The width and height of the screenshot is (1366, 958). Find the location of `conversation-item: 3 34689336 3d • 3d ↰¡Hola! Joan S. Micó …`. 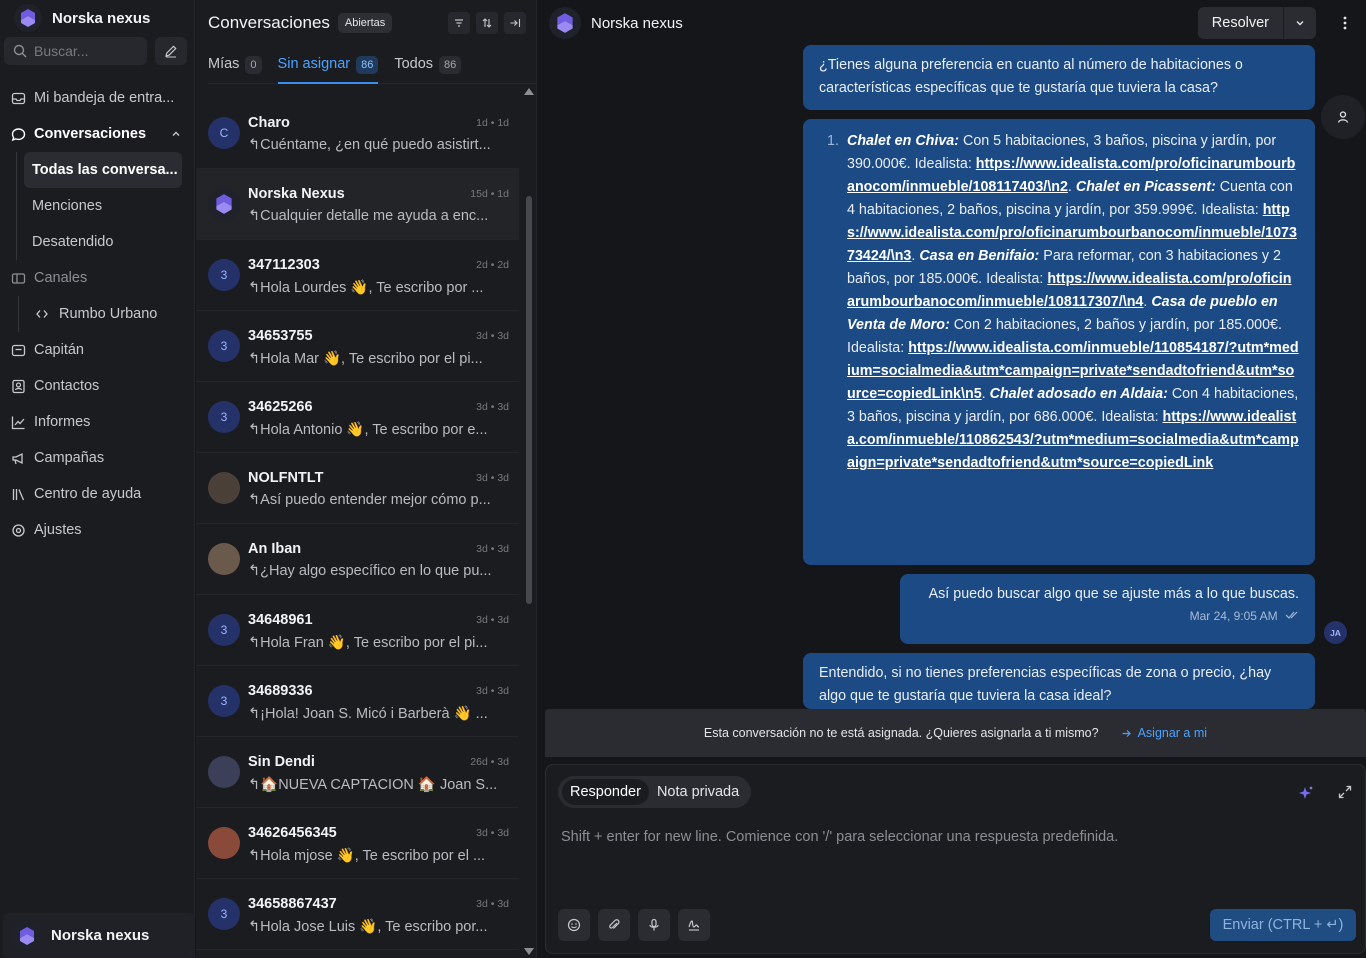

conversation-item: 3 34689336 3d • 3d ↰¡Hola! Joan S. Micó … is located at coordinates (357, 701).